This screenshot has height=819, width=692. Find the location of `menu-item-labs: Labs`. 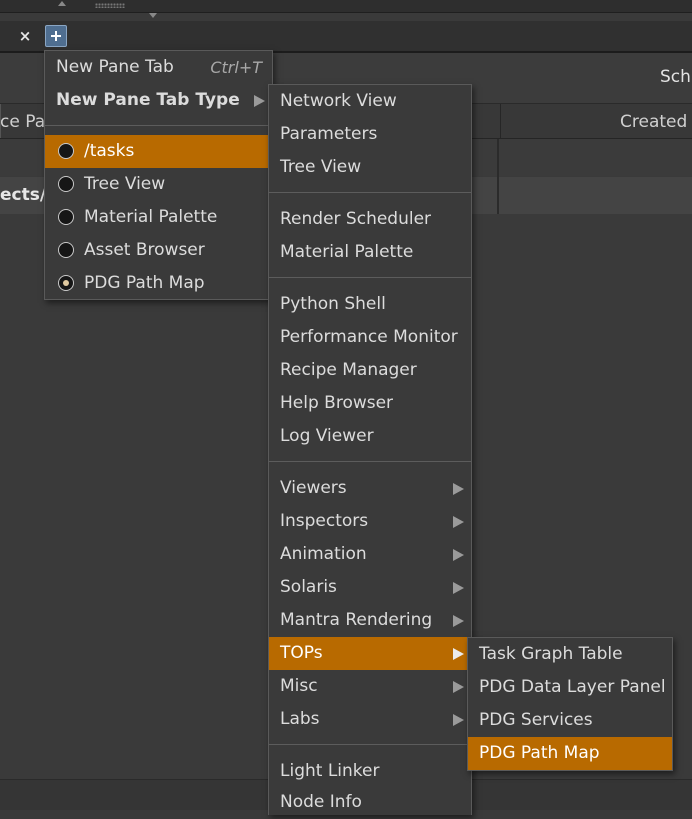

menu-item-labs: Labs is located at coordinates (370, 719).